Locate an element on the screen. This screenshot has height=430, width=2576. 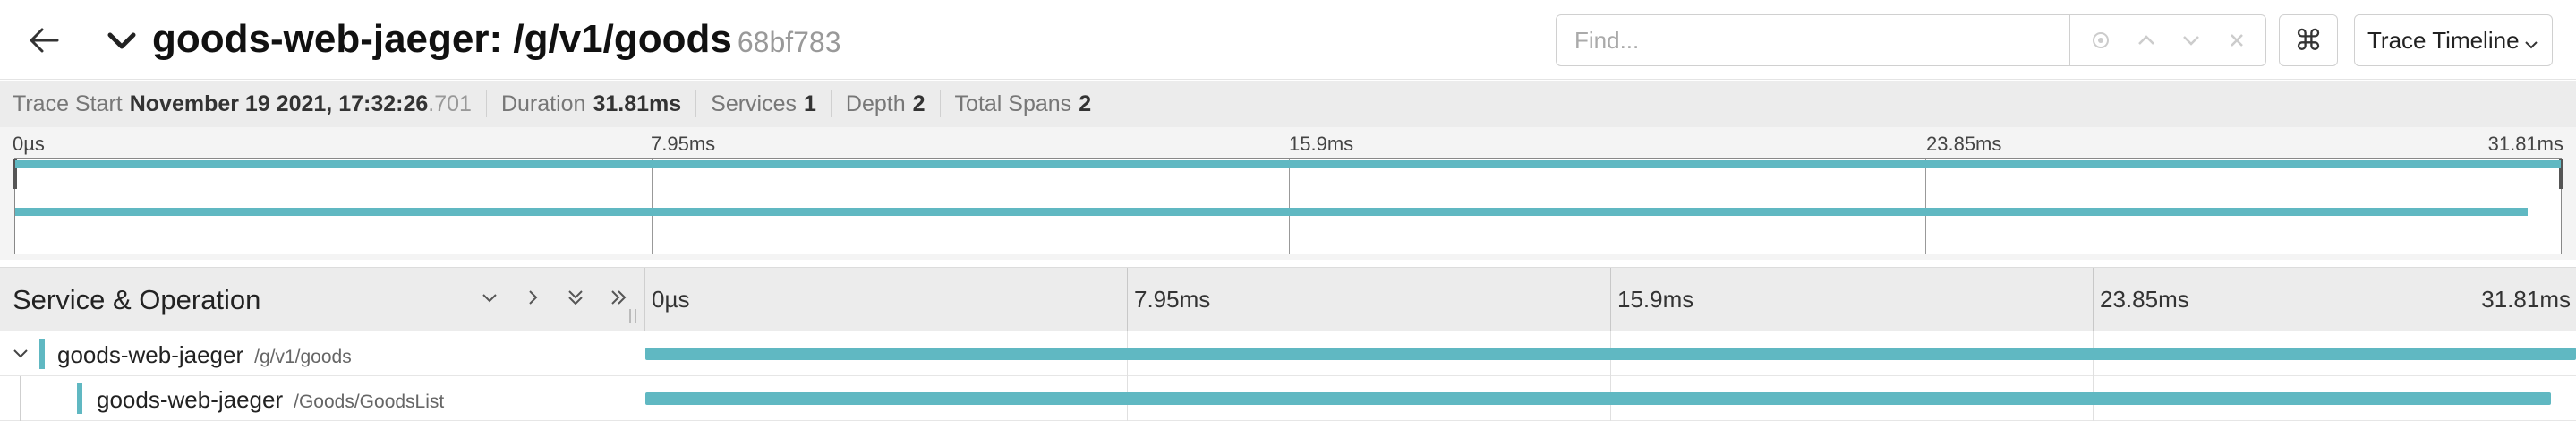
total-spans: Total Spans 2 is located at coordinates (1023, 104).